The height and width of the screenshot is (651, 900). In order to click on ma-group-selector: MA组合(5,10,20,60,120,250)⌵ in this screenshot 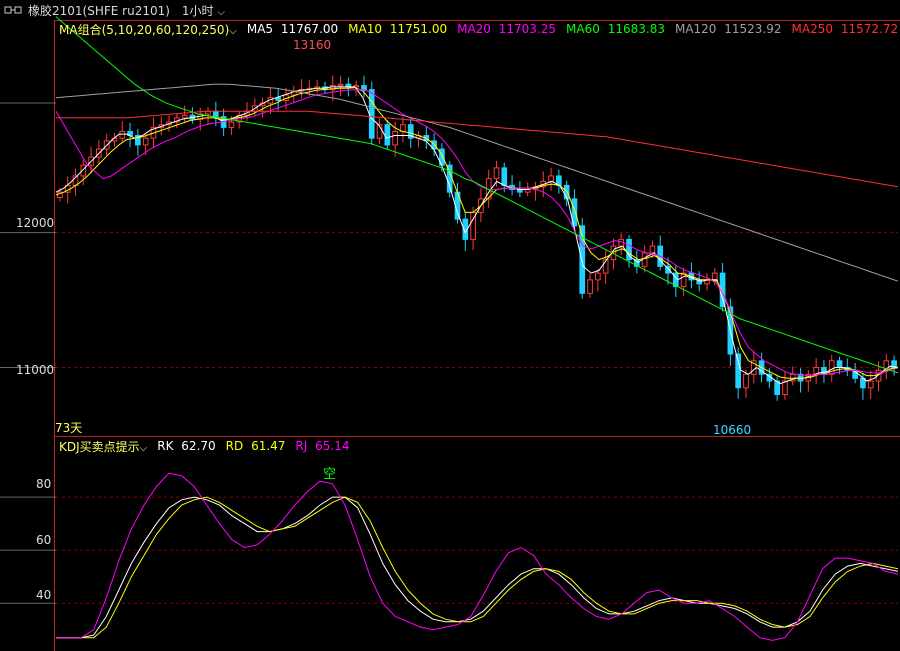, I will do `click(148, 29)`.